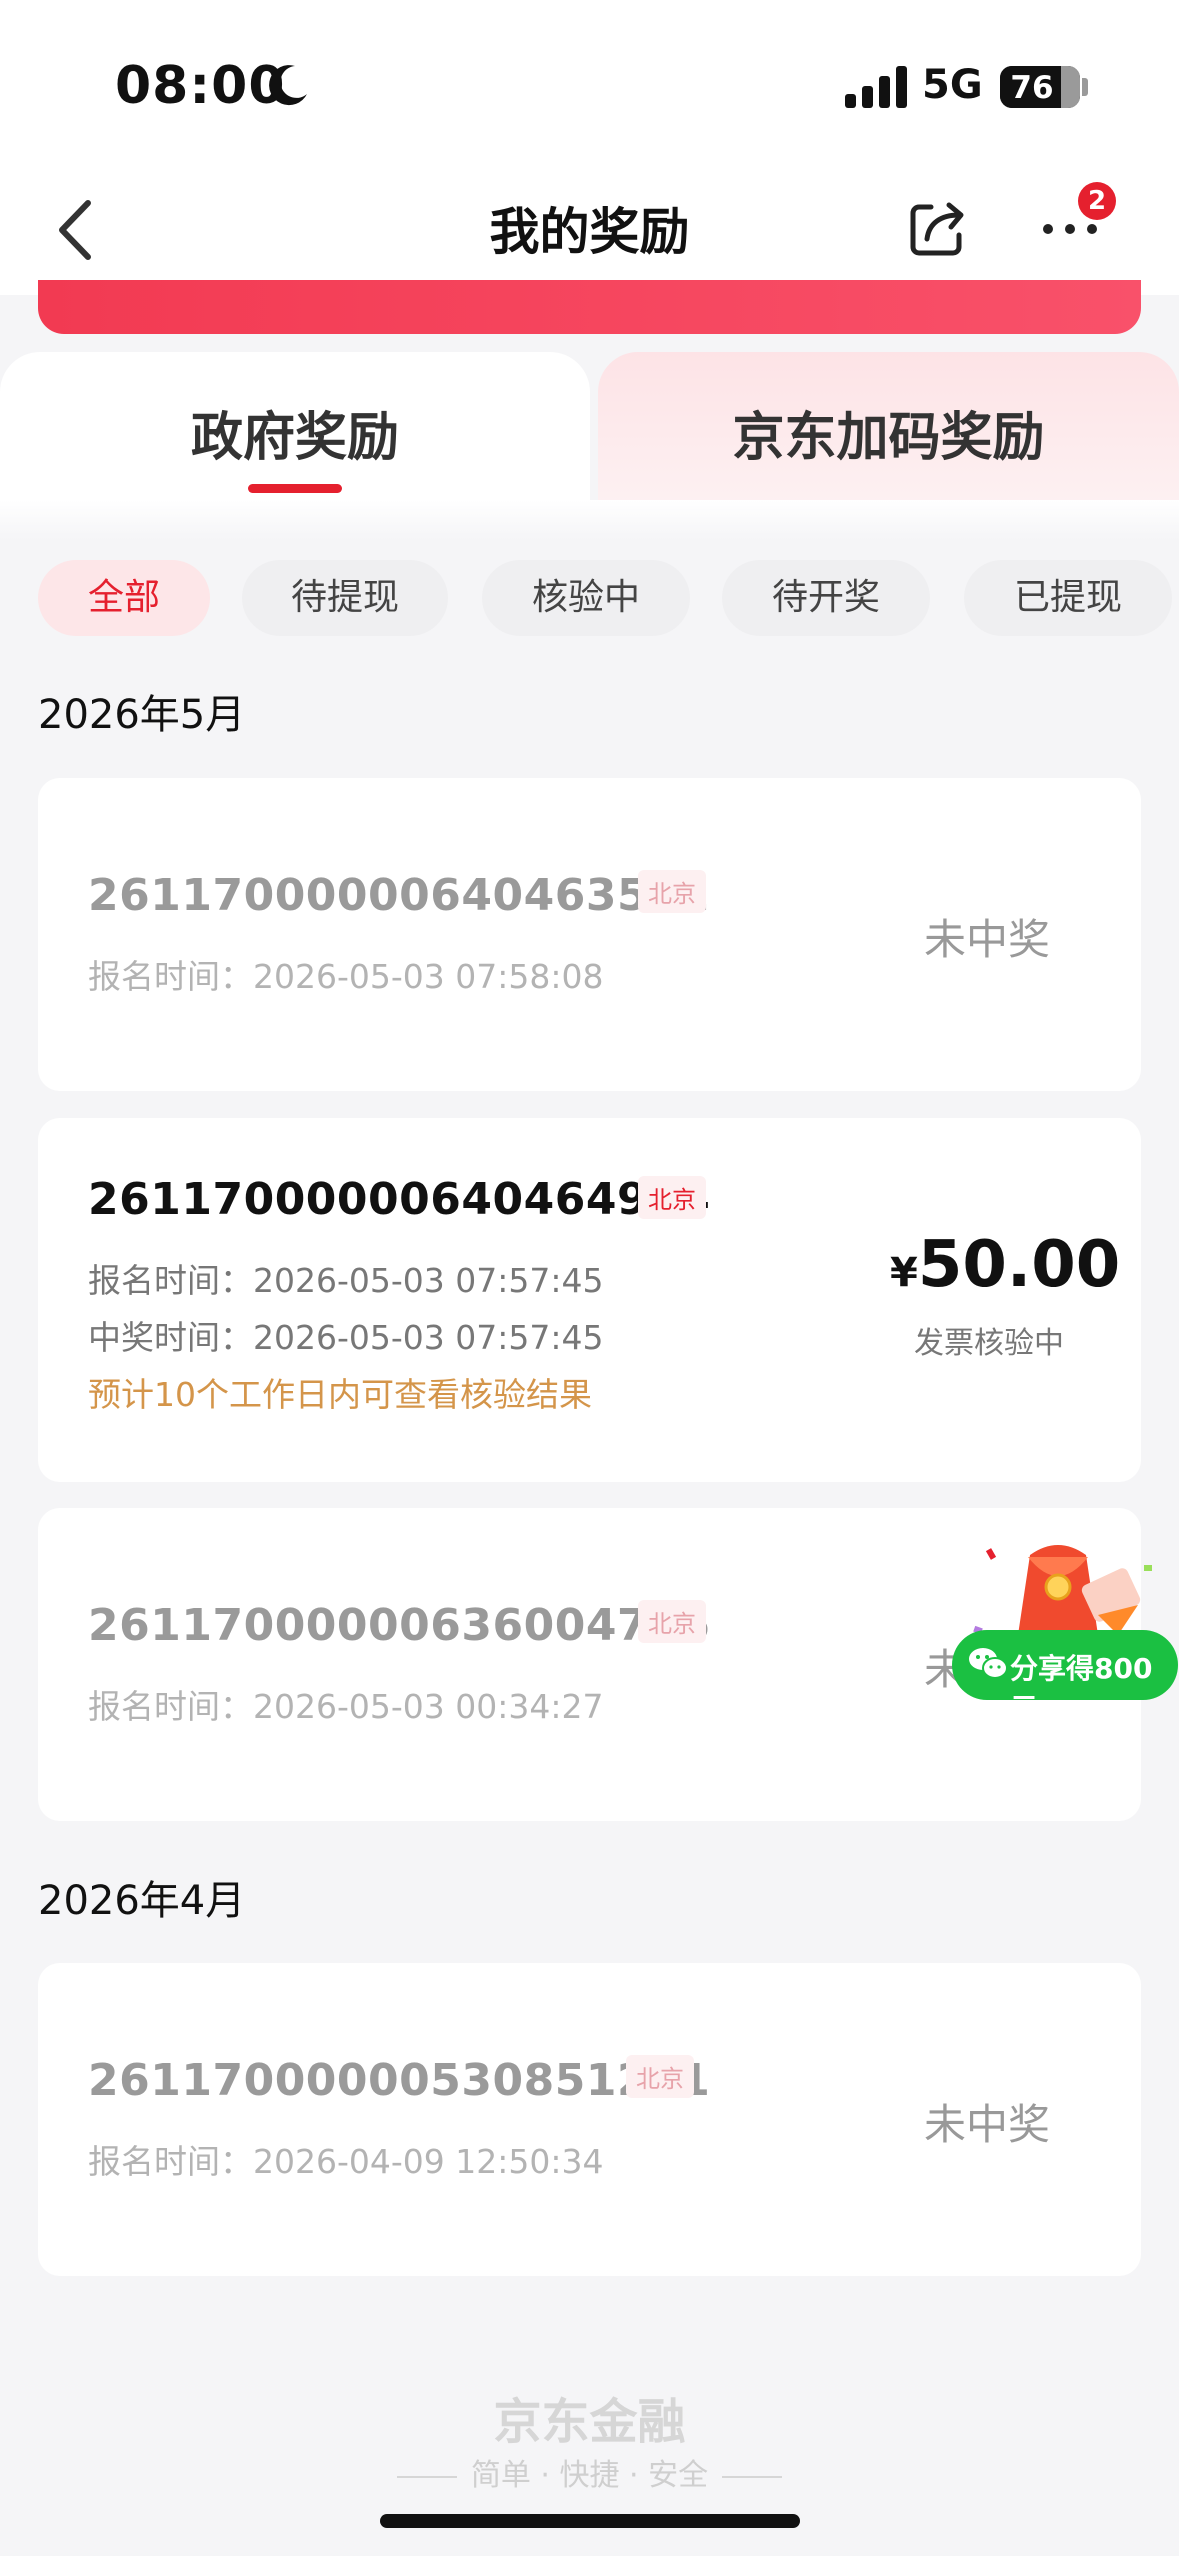 This screenshot has width=1179, height=2556. Describe the element at coordinates (346, 2161) in the screenshot. I see `signup-time: 报名时间：2026-04-09 12:50:34` at that location.